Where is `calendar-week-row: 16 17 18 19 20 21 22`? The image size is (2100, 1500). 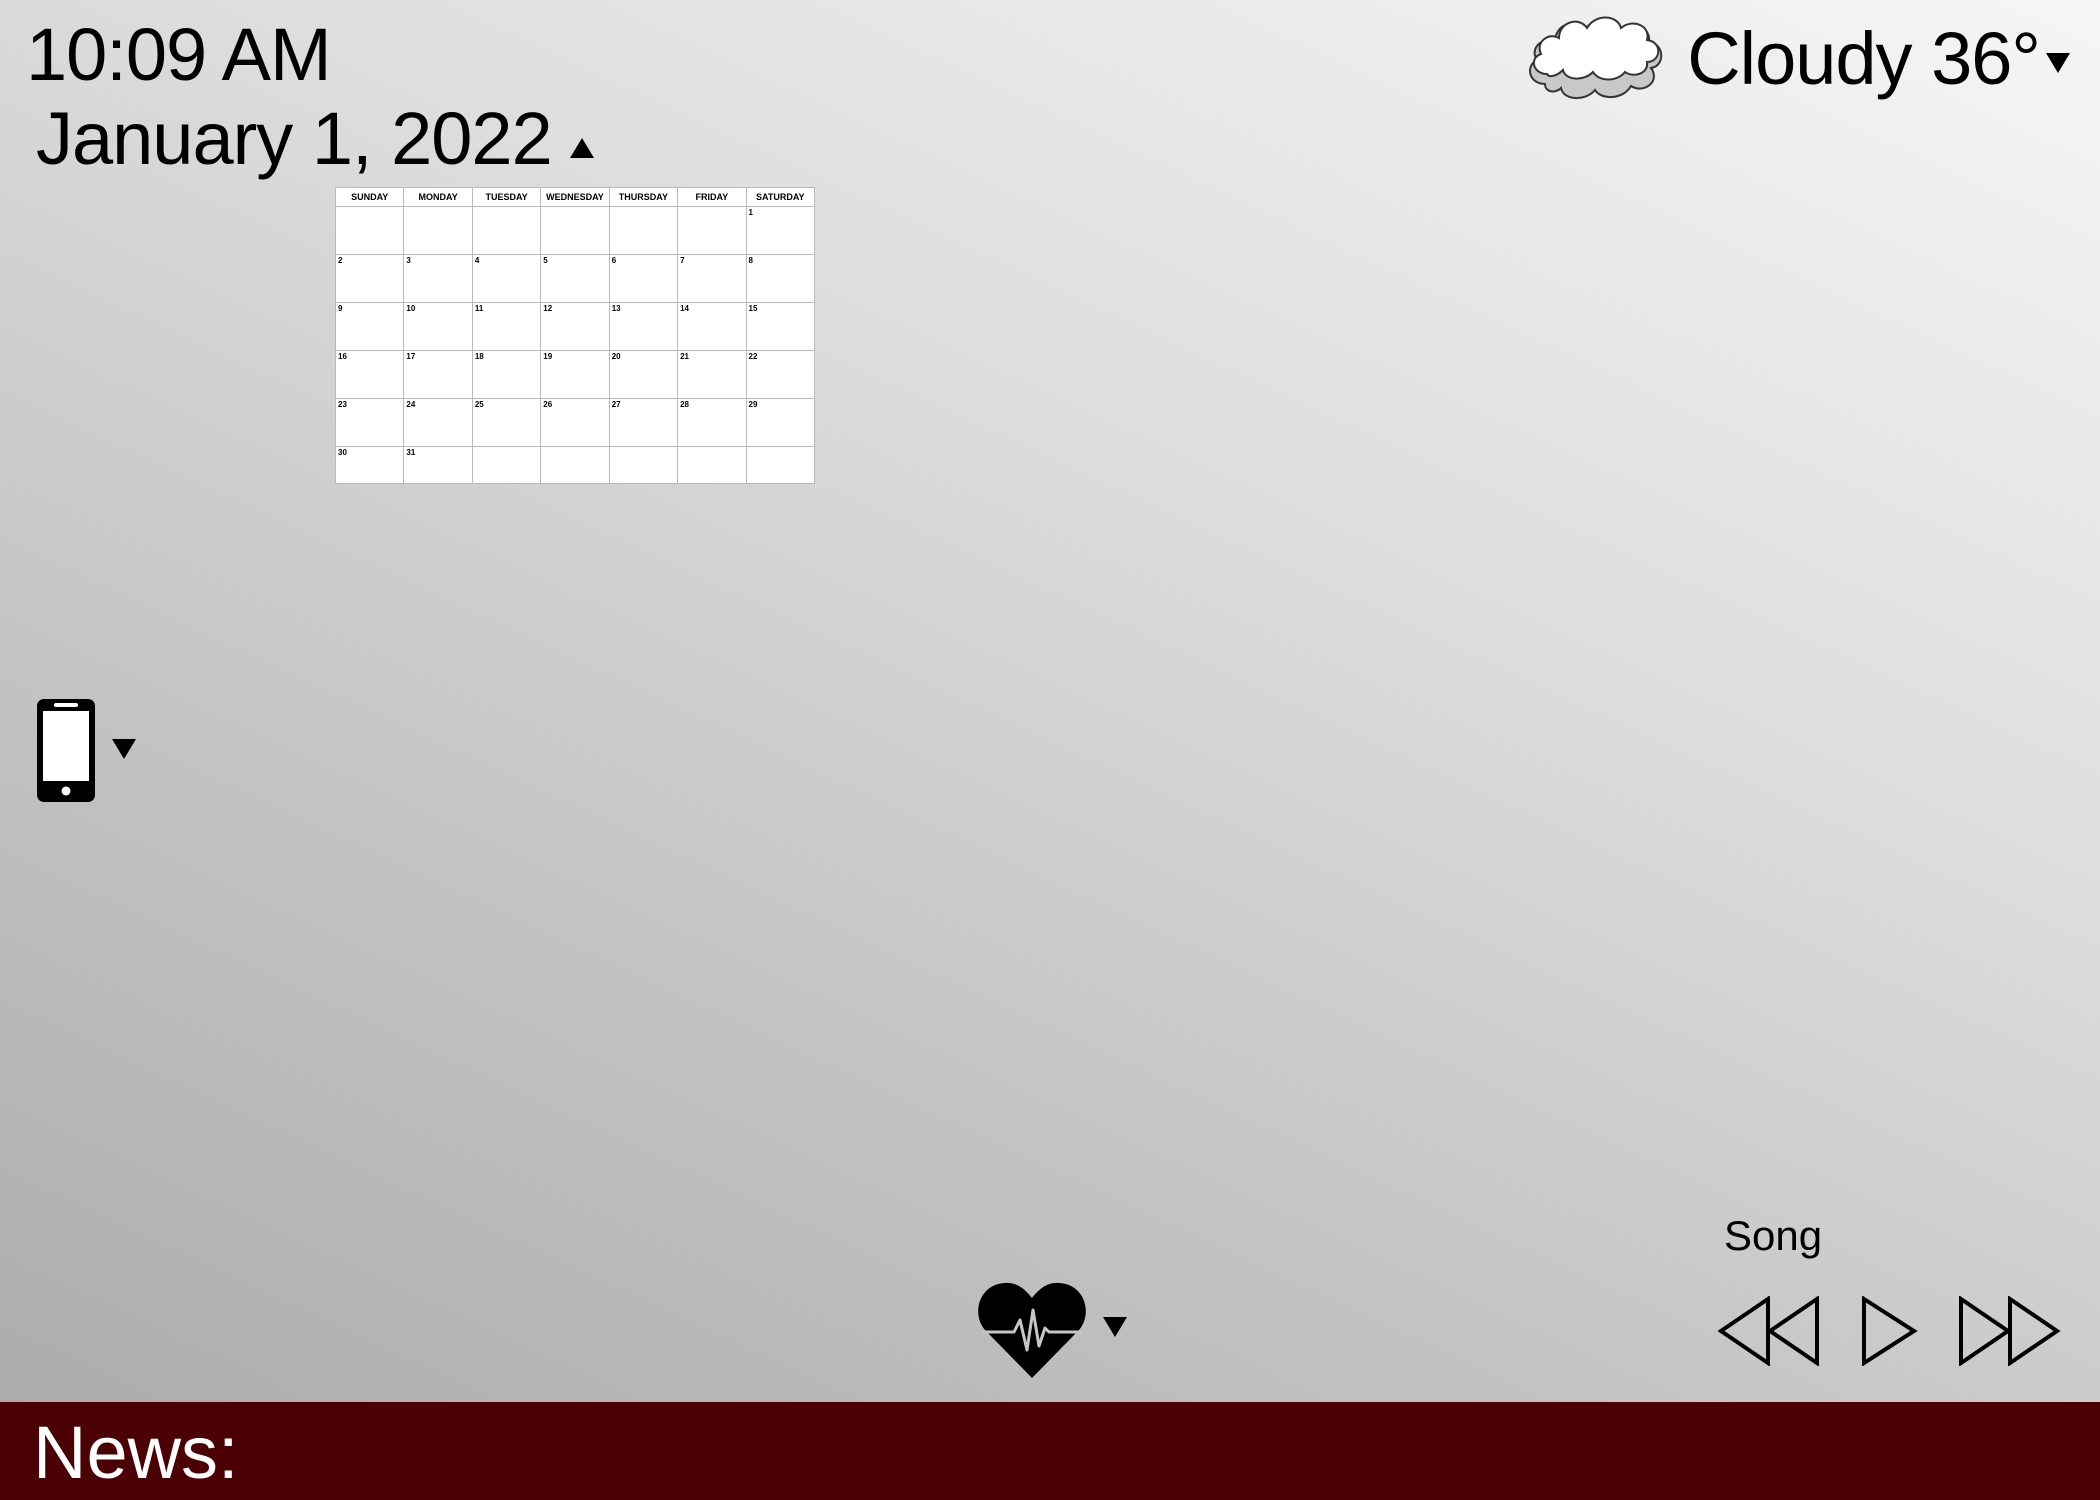 calendar-week-row: 16 17 18 19 20 21 22 is located at coordinates (575, 374).